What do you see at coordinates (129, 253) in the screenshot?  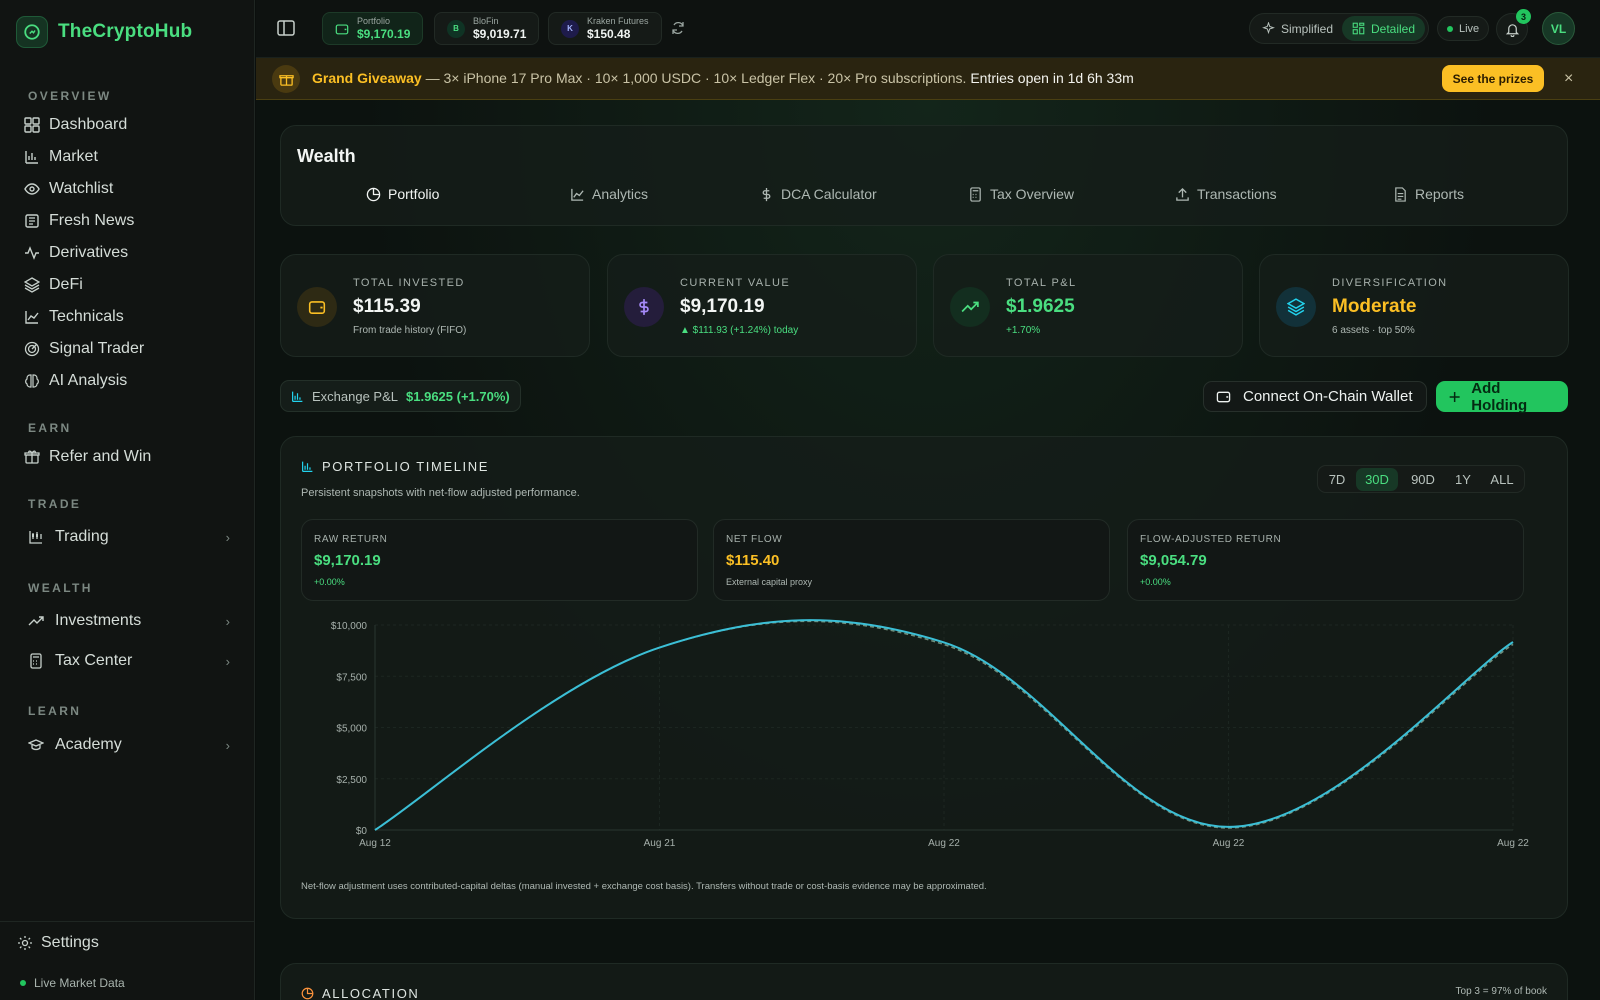 I see `sidebar-item-derivatives: Derivatives` at bounding box center [129, 253].